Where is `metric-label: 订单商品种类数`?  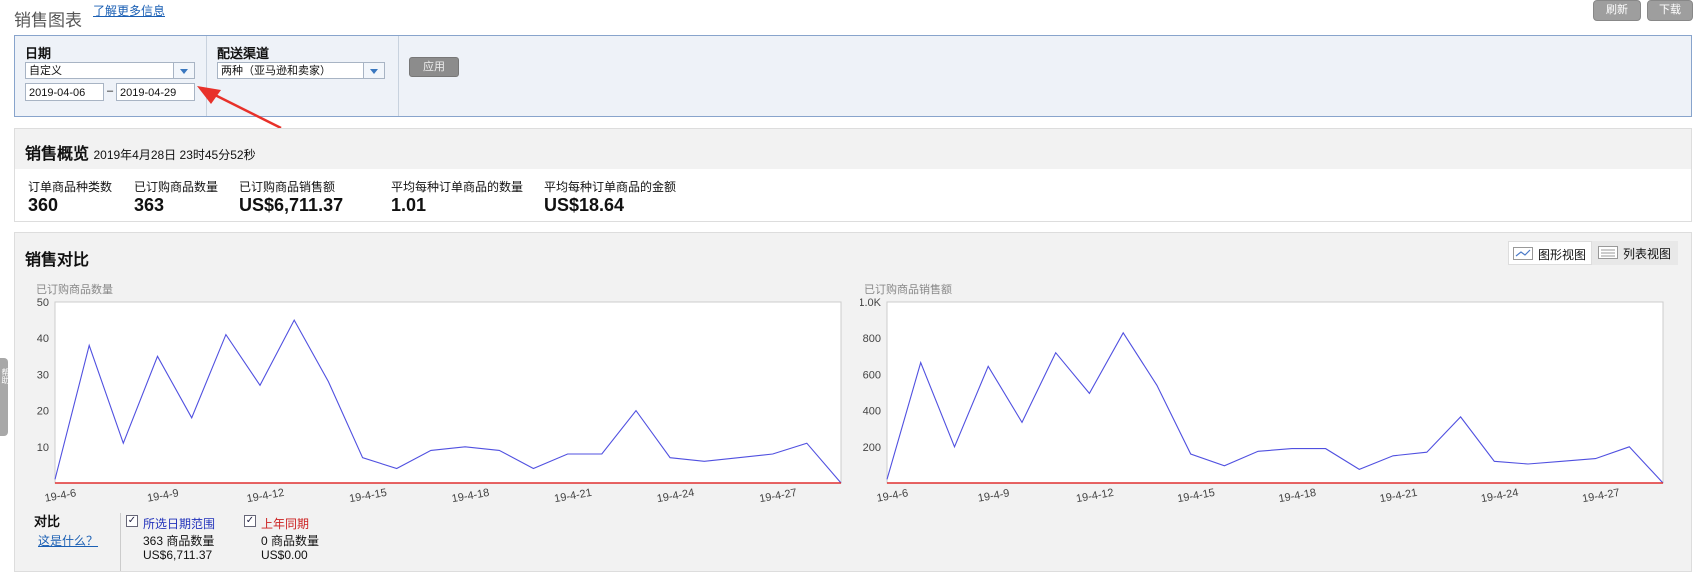 metric-label: 订单商品种类数 is located at coordinates (70, 187).